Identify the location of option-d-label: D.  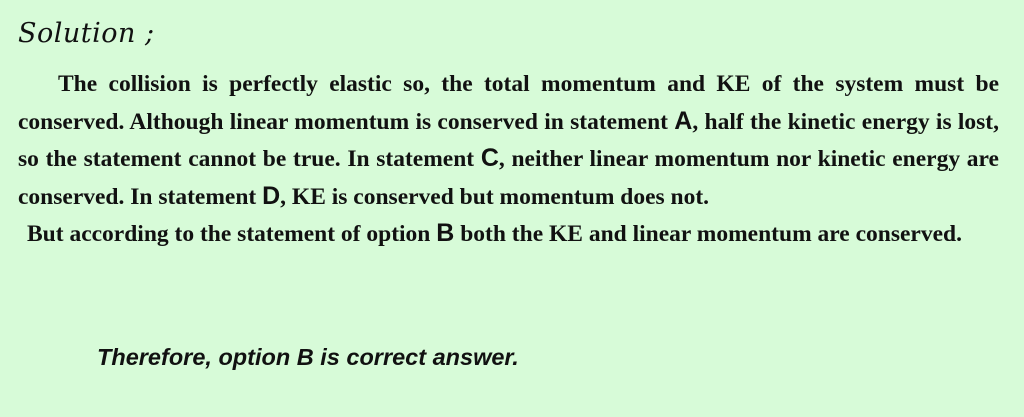
(271, 195).